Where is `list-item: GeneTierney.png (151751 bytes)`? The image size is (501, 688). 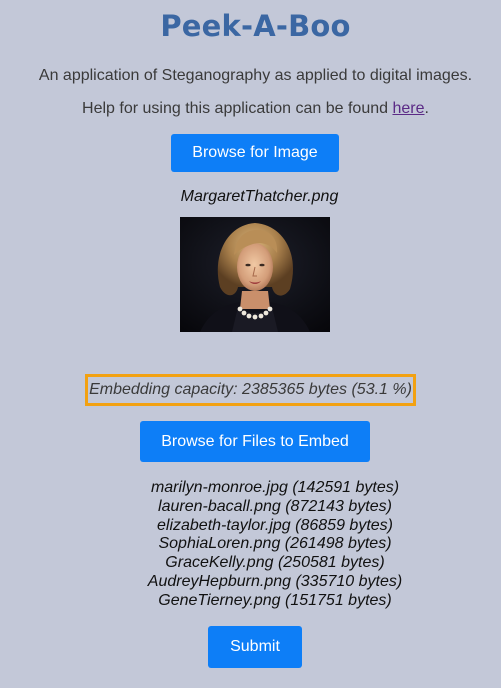 list-item: GeneTierney.png (151751 bytes) is located at coordinates (275, 600).